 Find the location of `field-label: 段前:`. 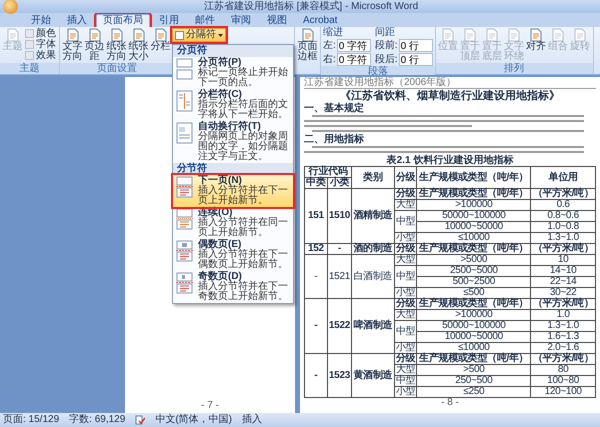

field-label: 段前: is located at coordinates (386, 45).